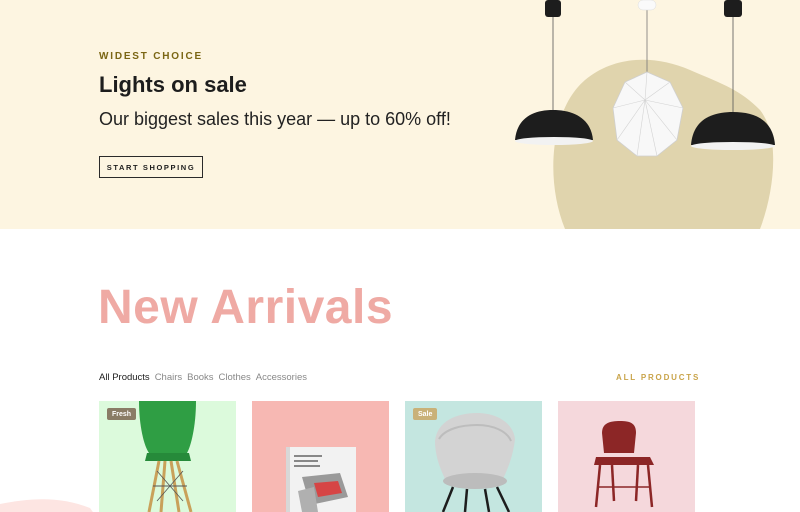 This screenshot has height=512, width=800. Describe the element at coordinates (122, 414) in the screenshot. I see `fresh-badge: Fresh` at that location.